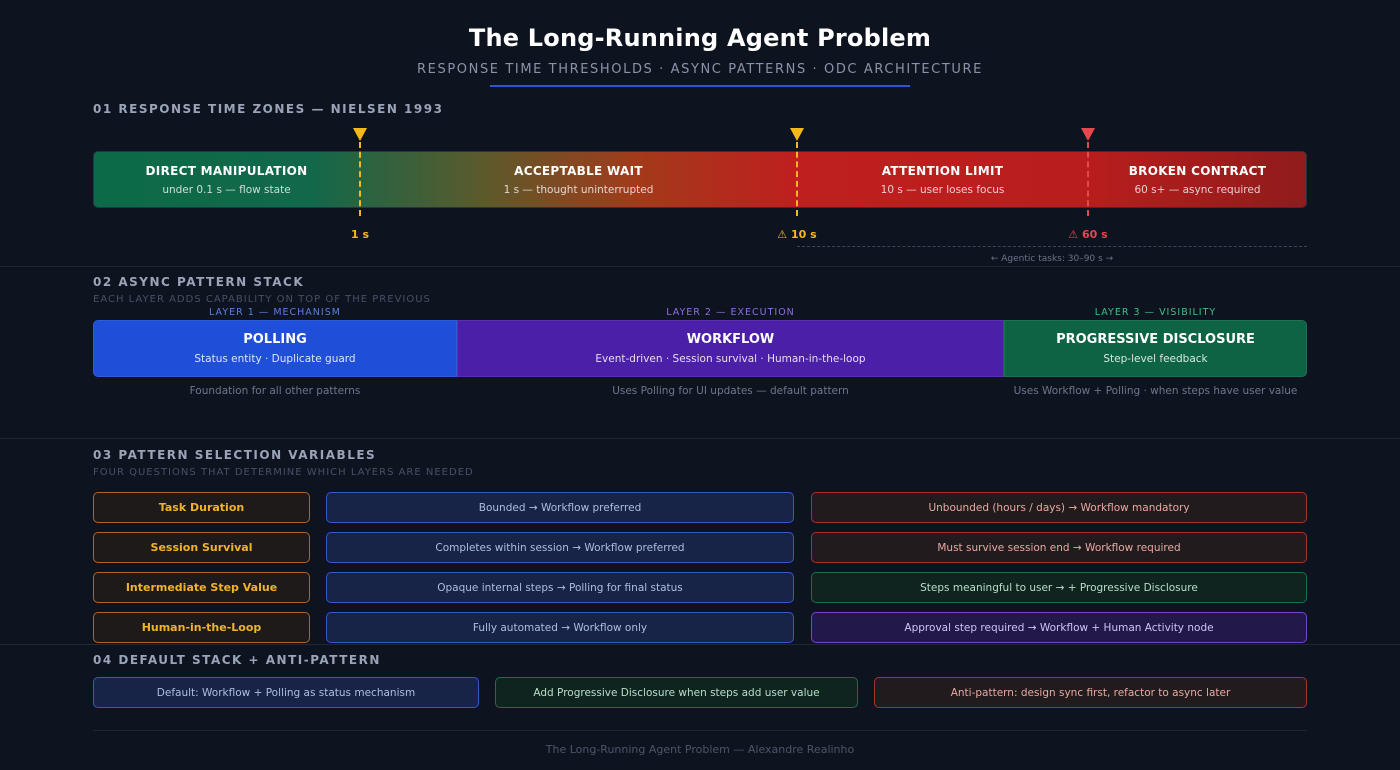 This screenshot has height=770, width=1400. Describe the element at coordinates (1088, 234) in the screenshot. I see `marker-60s-label: ⚠ 60 s` at that location.